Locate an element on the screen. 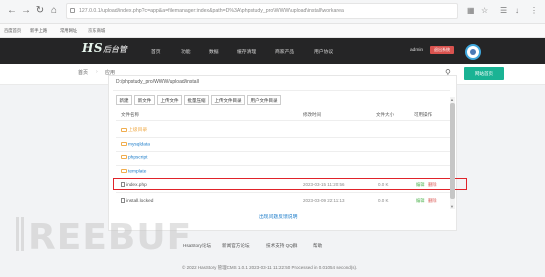 The width and height of the screenshot is (545, 277). new-file-button: 新文件 is located at coordinates (144, 100).